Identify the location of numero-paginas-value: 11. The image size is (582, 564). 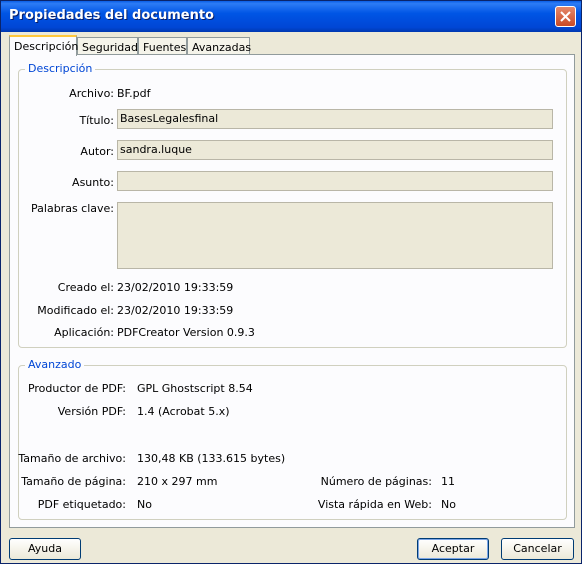
(448, 481).